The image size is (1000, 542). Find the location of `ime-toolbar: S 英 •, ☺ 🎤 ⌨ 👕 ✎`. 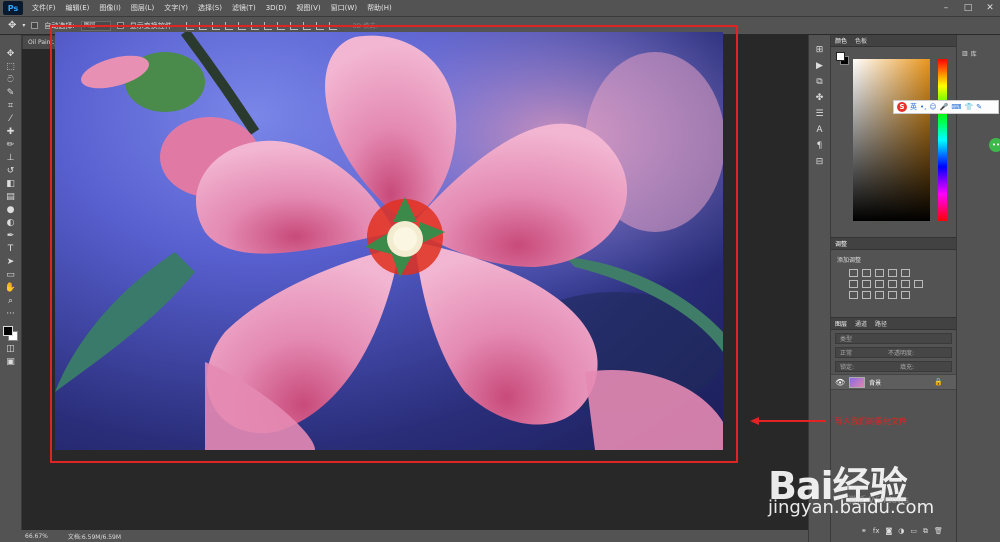

ime-toolbar: S 英 •, ☺ 🎤 ⌨ 👕 ✎ is located at coordinates (946, 107).